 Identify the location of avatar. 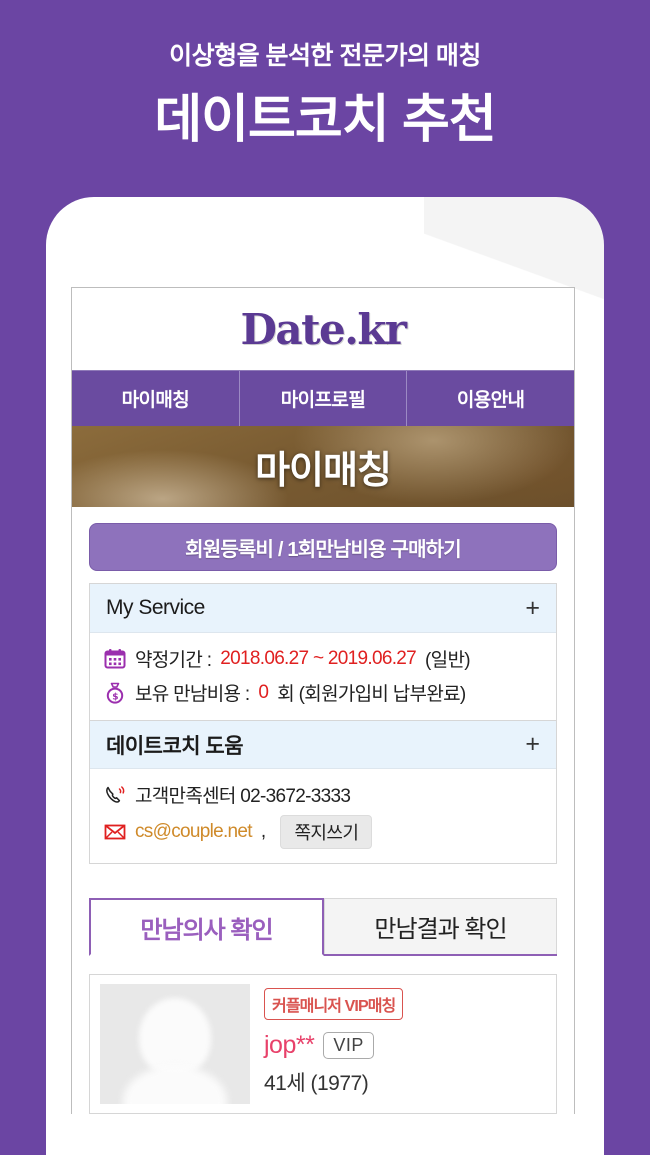
(175, 1044).